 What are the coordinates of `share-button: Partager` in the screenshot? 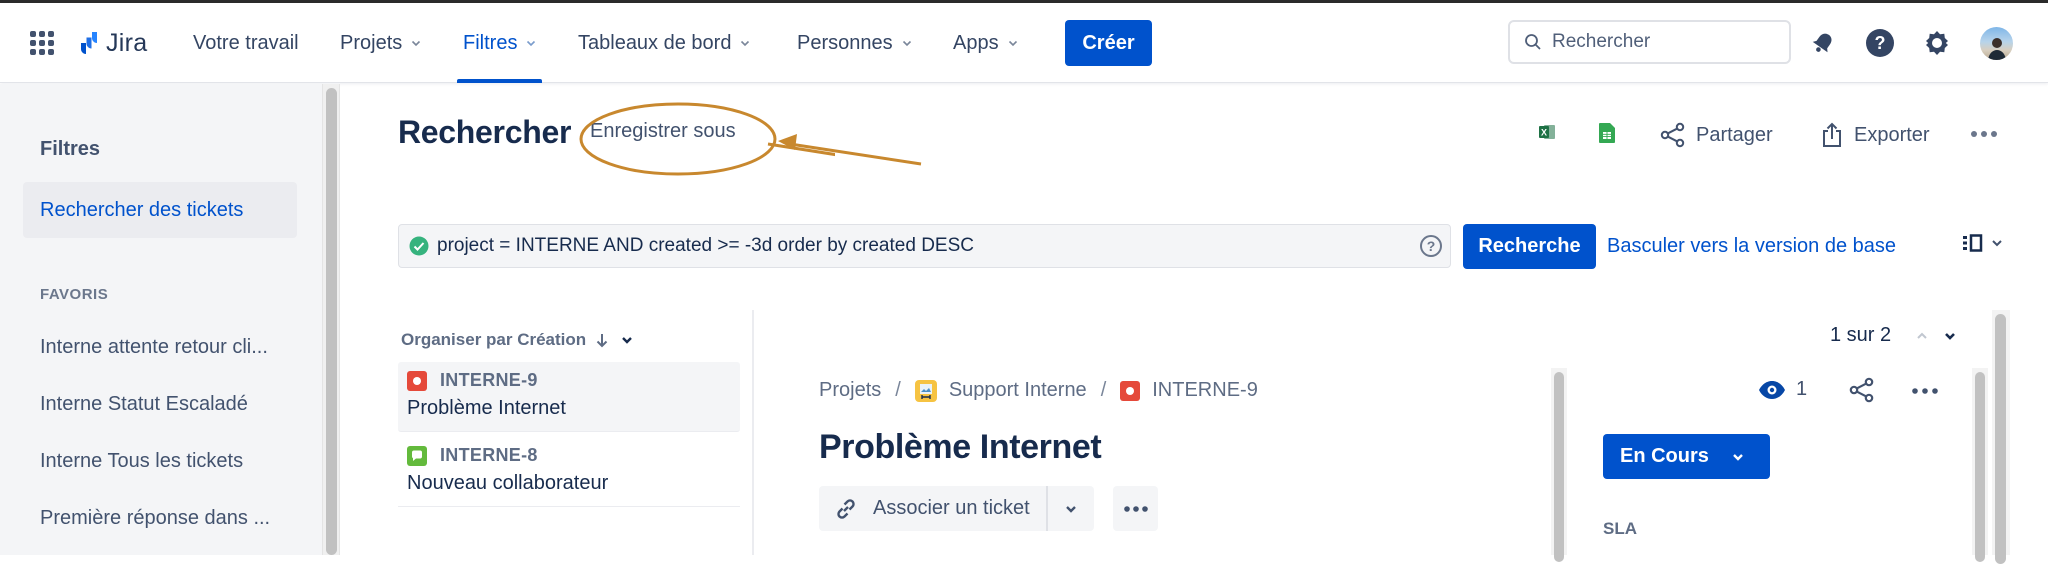 It's located at (1716, 135).